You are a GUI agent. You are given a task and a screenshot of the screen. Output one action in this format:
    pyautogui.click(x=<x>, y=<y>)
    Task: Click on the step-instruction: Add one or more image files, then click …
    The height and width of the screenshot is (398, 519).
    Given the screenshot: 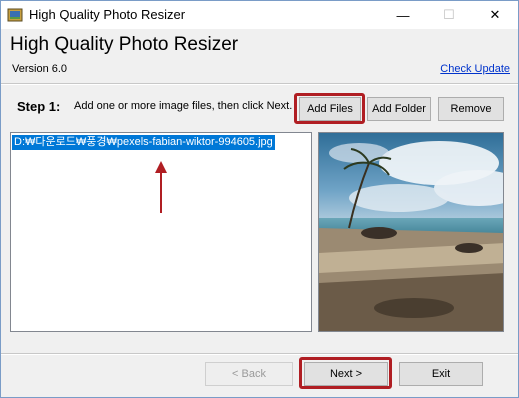 What is the action you would take?
    pyautogui.click(x=183, y=106)
    